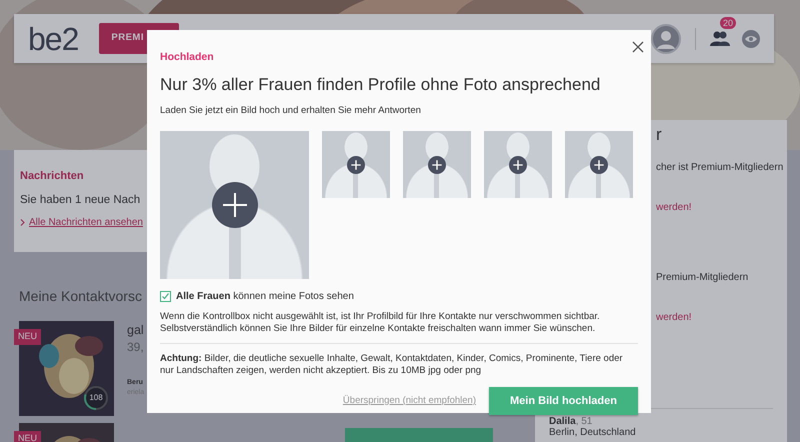 The width and height of the screenshot is (800, 442). I want to click on section-heading: Meine Kontaktvorsc, so click(80, 296).